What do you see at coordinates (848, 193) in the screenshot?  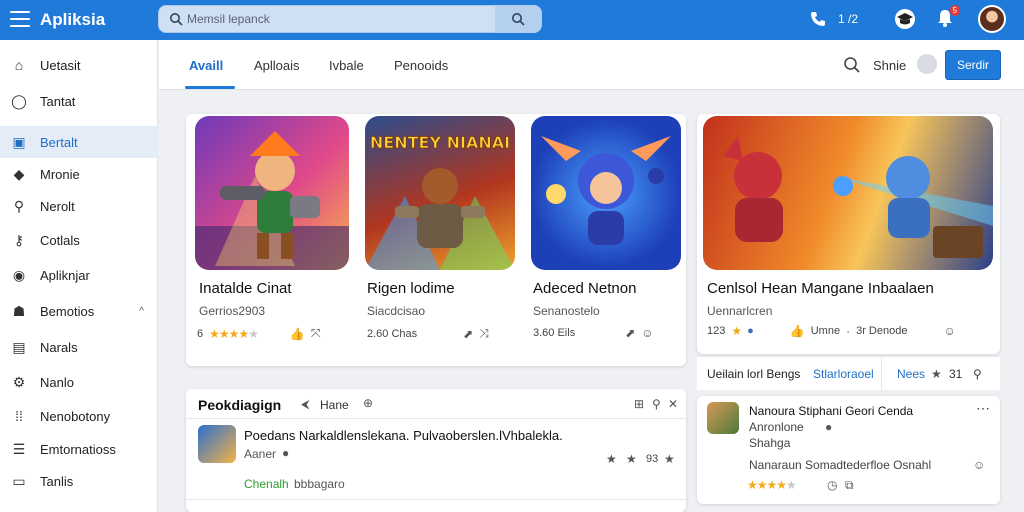 I see `game-thumbnail-wide` at bounding box center [848, 193].